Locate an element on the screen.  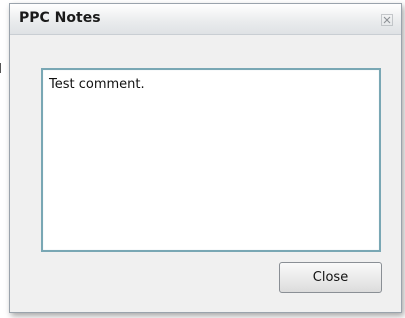
dialog-title: PPC Notes is located at coordinates (60, 18).